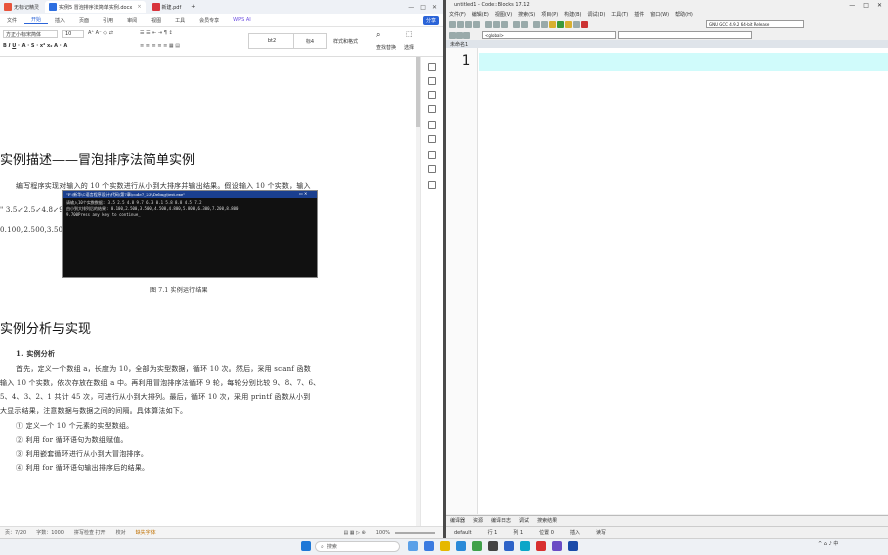 This screenshot has width=888, height=555. What do you see at coordinates (100, 33) in the screenshot?
I see `font-grow-buttons: A⁺ A⁻ ◇ ⇄` at bounding box center [100, 33].